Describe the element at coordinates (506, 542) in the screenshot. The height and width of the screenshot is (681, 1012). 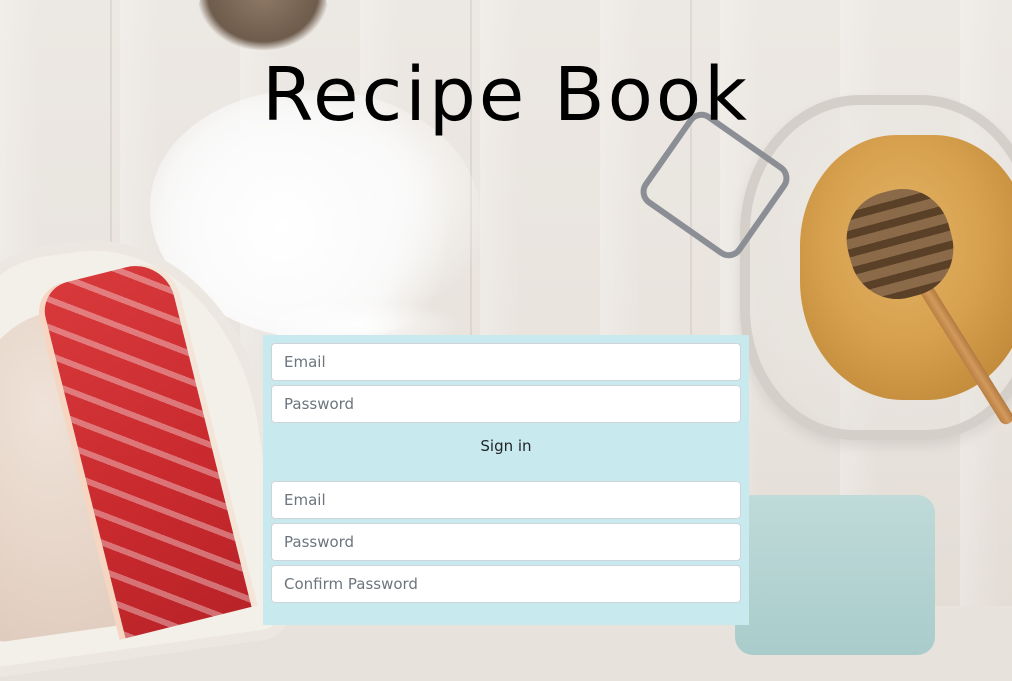
I see `sign-up-password-input` at that location.